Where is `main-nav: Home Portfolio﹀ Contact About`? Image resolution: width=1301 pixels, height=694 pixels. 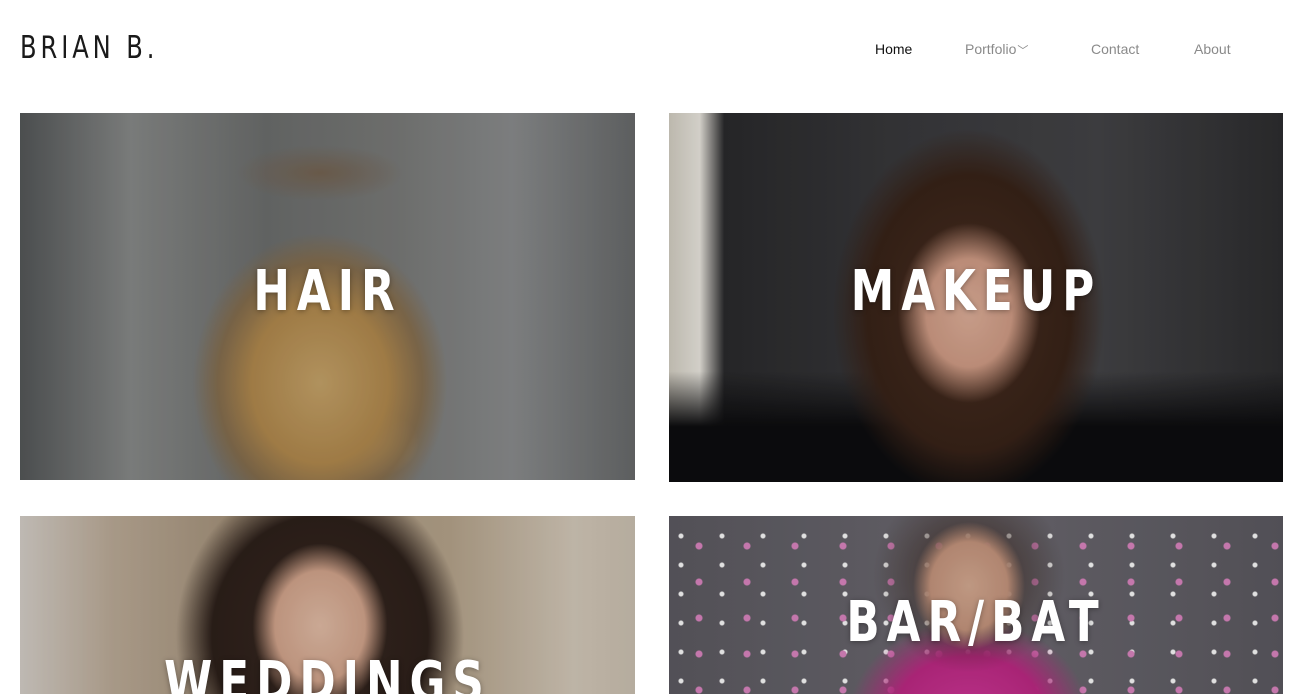 main-nav: Home Portfolio﹀ Contact About is located at coordinates (650, 51).